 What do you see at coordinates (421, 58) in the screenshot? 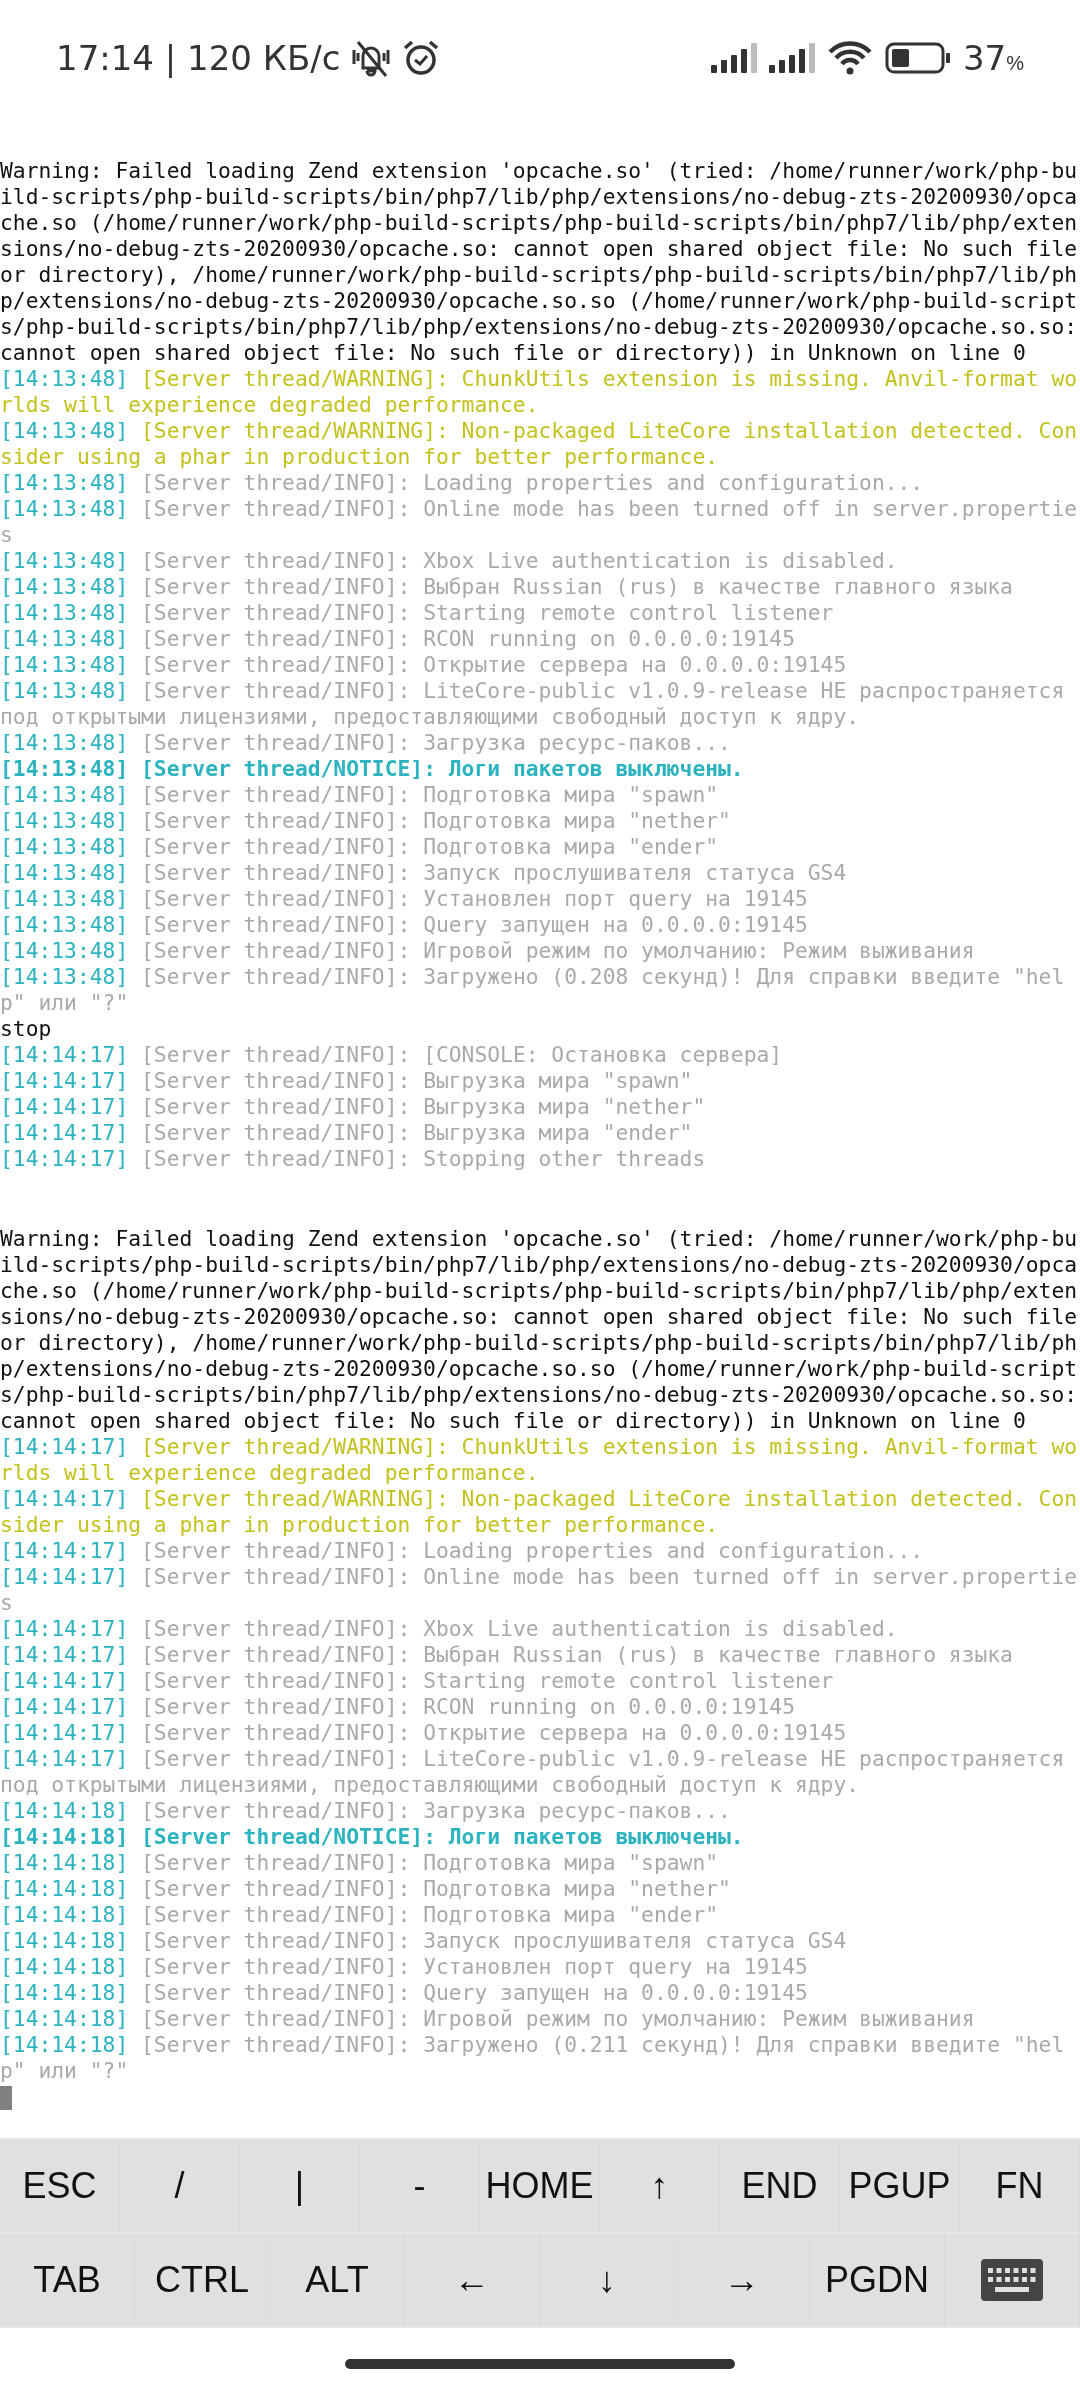
I see `alarm-clock-icon` at bounding box center [421, 58].